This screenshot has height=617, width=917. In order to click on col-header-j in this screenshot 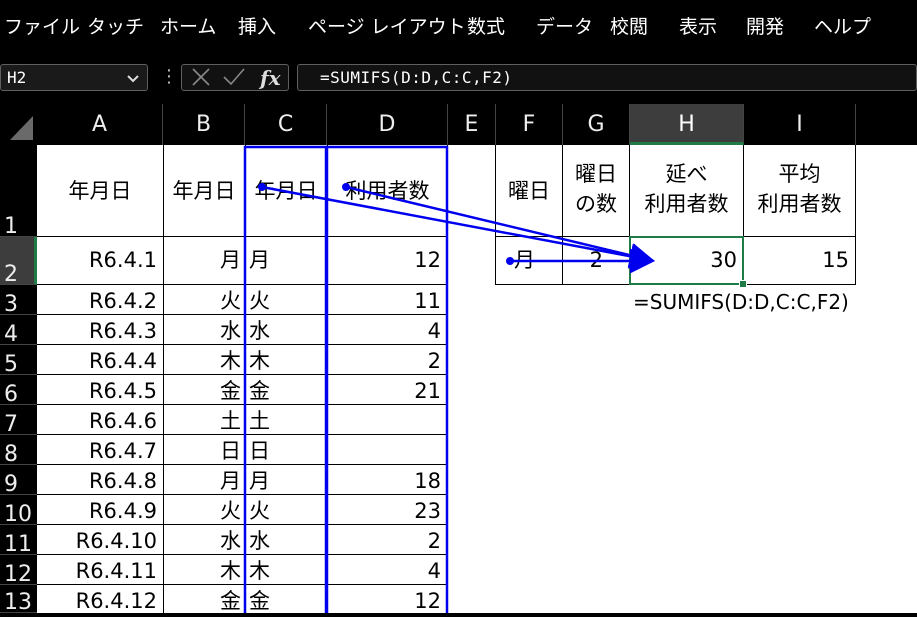, I will do `click(886, 124)`.